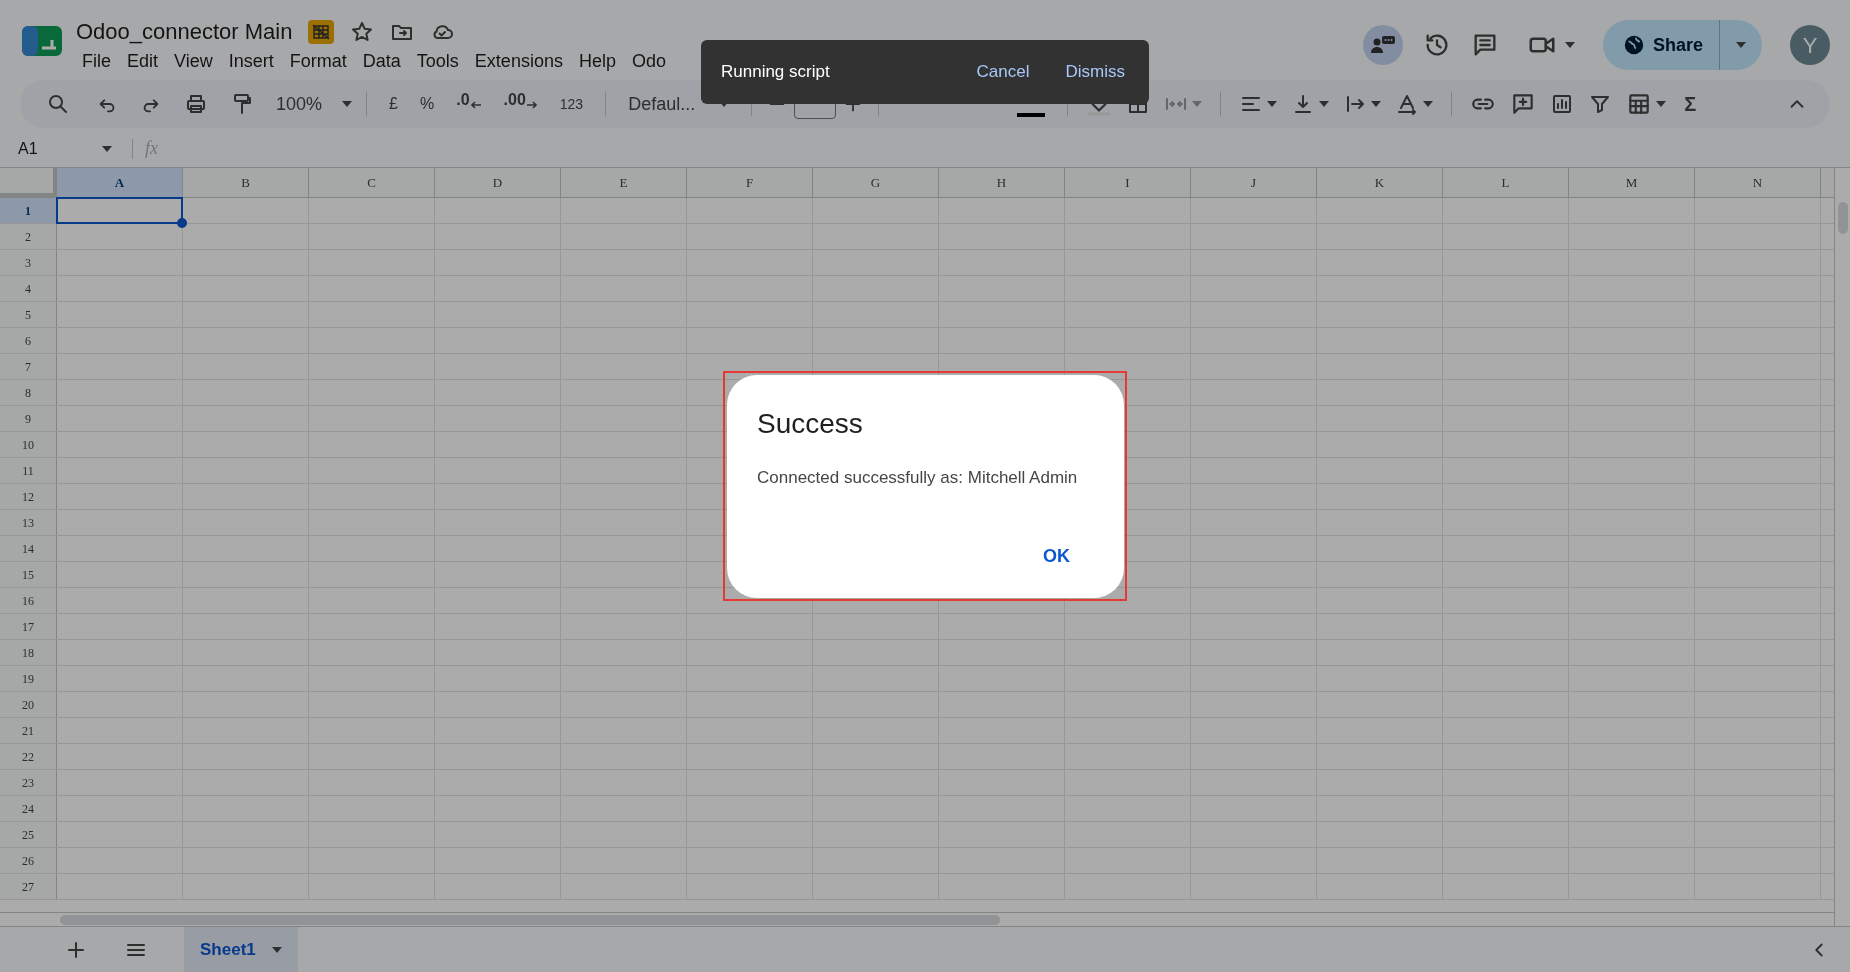 This screenshot has width=1850, height=972. What do you see at coordinates (530, 919) in the screenshot?
I see `horizontal-scrollbar-thumb` at bounding box center [530, 919].